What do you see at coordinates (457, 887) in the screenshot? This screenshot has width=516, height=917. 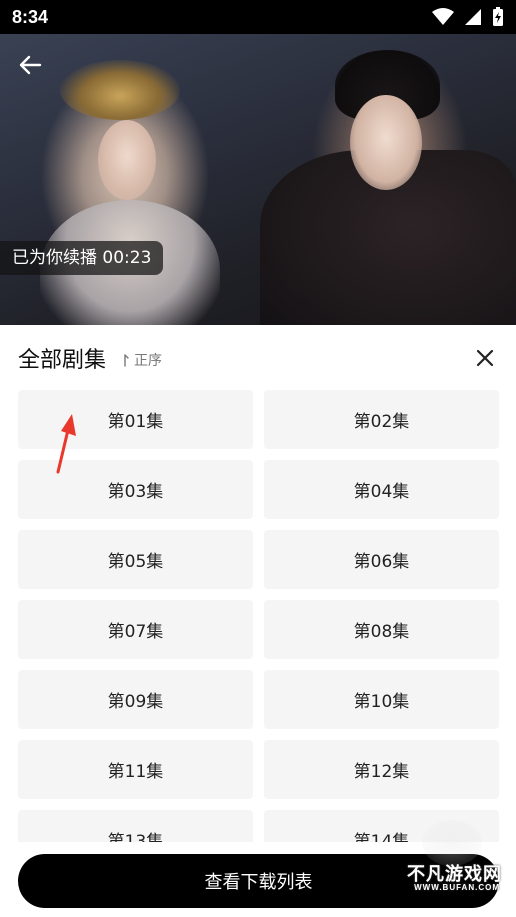 I see `watermark-url: WWW.BUFAN.COM` at bounding box center [457, 887].